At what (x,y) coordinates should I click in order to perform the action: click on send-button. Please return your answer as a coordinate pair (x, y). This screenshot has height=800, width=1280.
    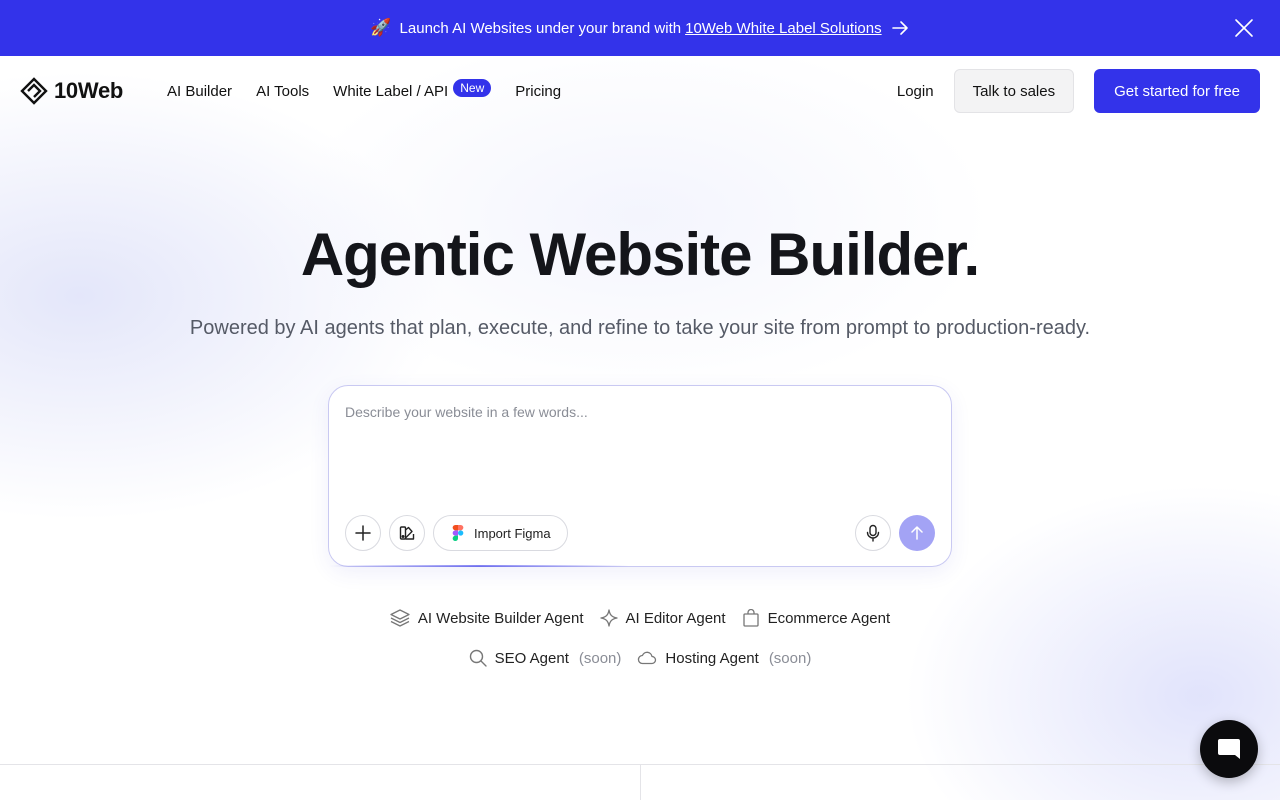
    Looking at the image, I should click on (917, 533).